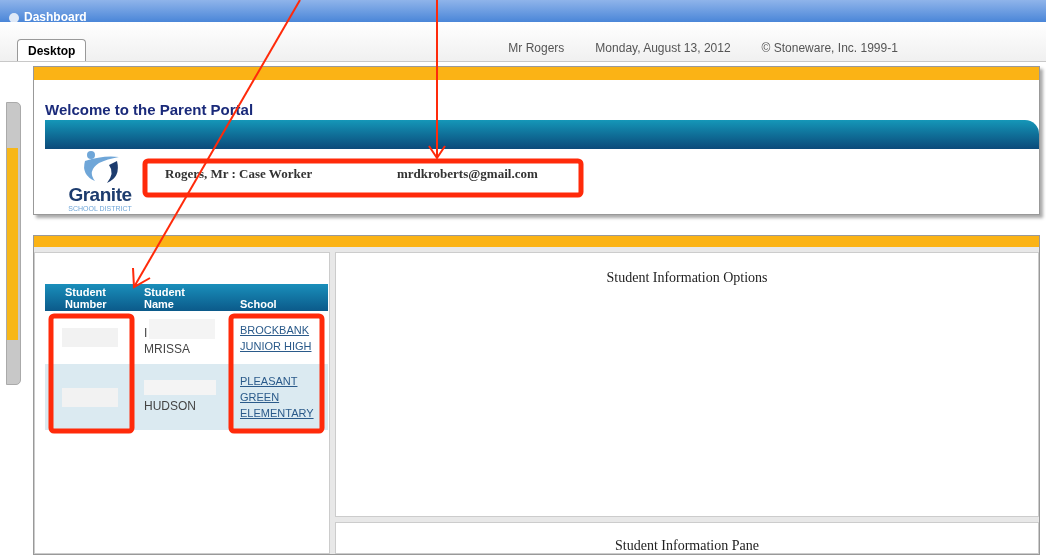 The width and height of the screenshot is (1046, 557). Describe the element at coordinates (467, 174) in the screenshot. I see `email-text: mrdkroberts@gmail.com` at that location.